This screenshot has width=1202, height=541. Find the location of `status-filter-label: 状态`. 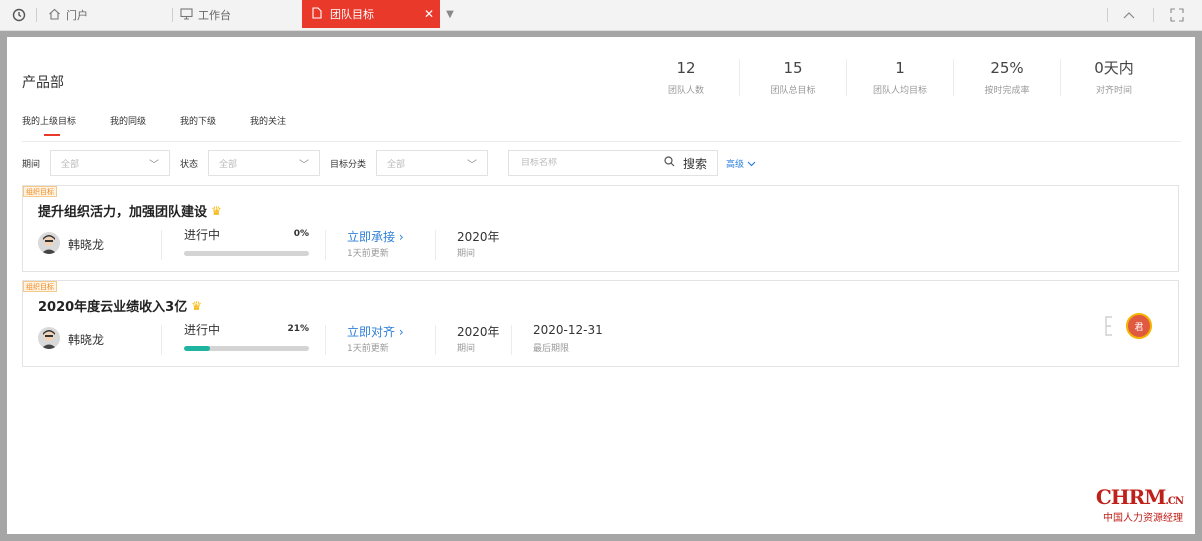

status-filter-label: 状态 is located at coordinates (189, 164).